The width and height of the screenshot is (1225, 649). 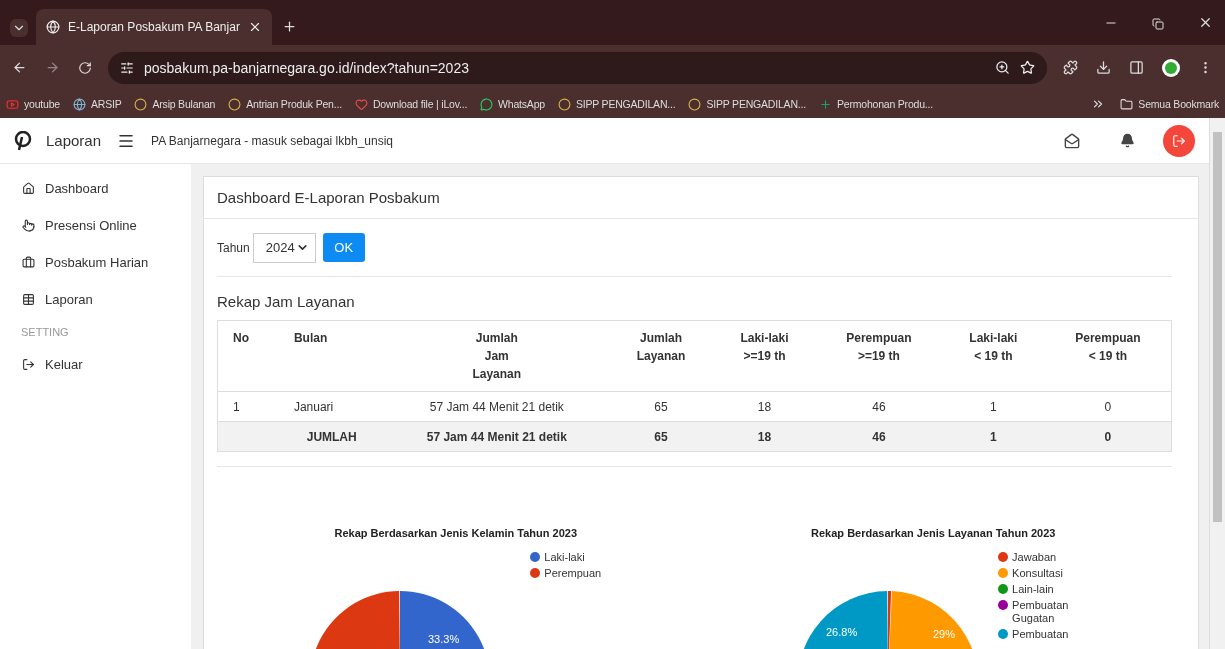 I want to click on legend-label: Lain-lain, so click(x=1033, y=589).